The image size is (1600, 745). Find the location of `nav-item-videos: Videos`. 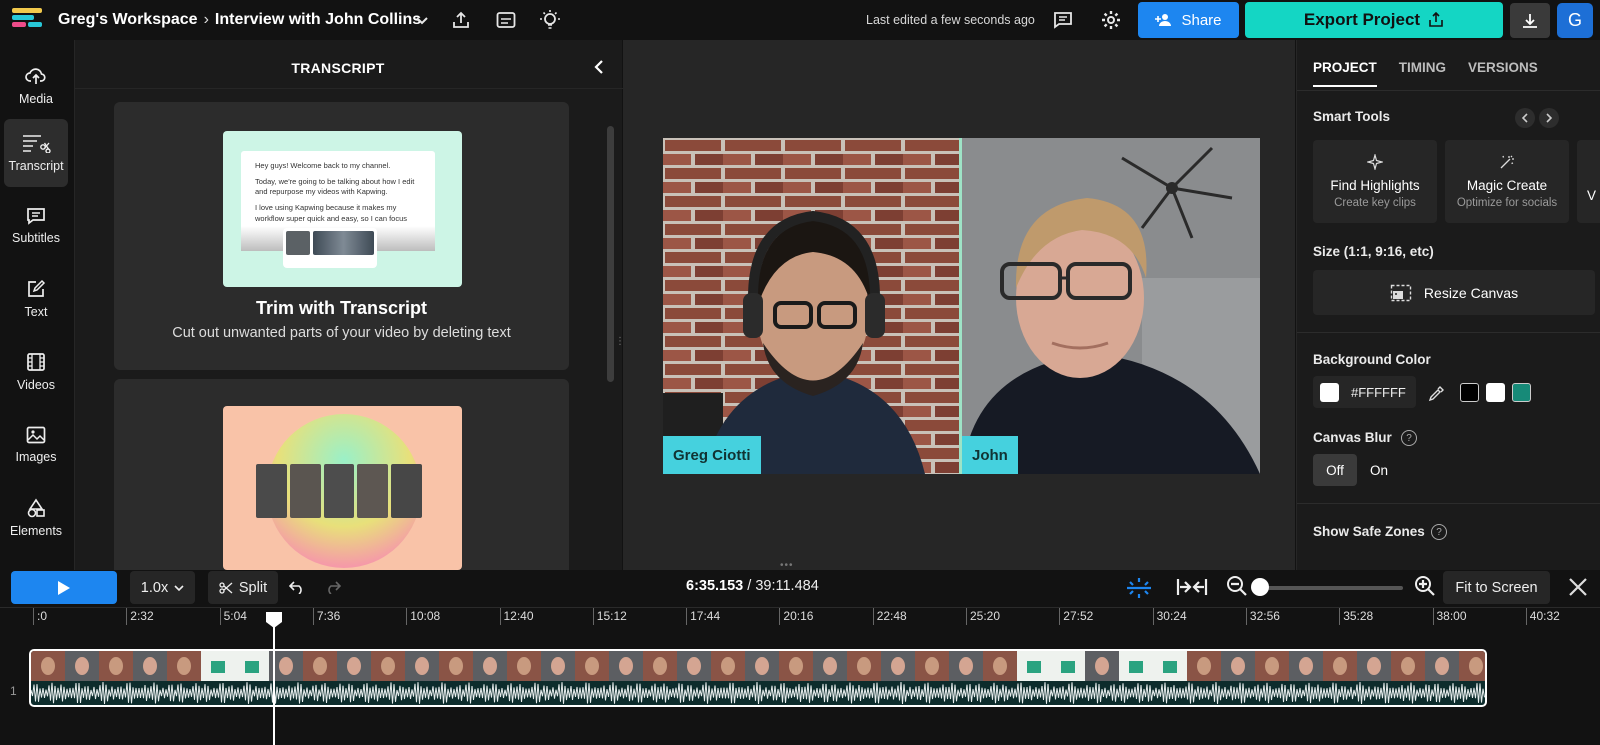

nav-item-videos: Videos is located at coordinates (36, 372).